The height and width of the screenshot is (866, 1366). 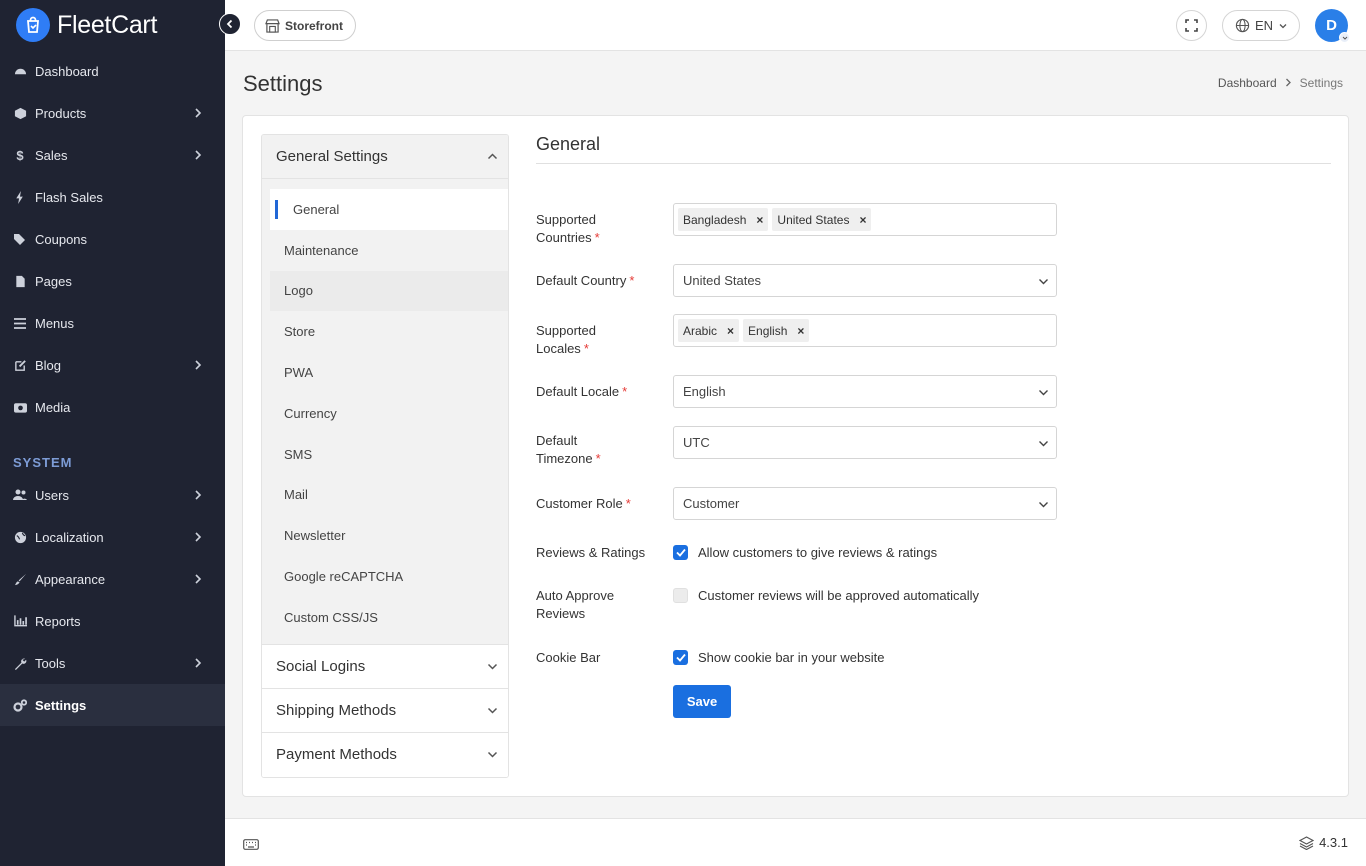 I want to click on supported-countries-select: Bangladesh × United States ×, so click(x=865, y=219).